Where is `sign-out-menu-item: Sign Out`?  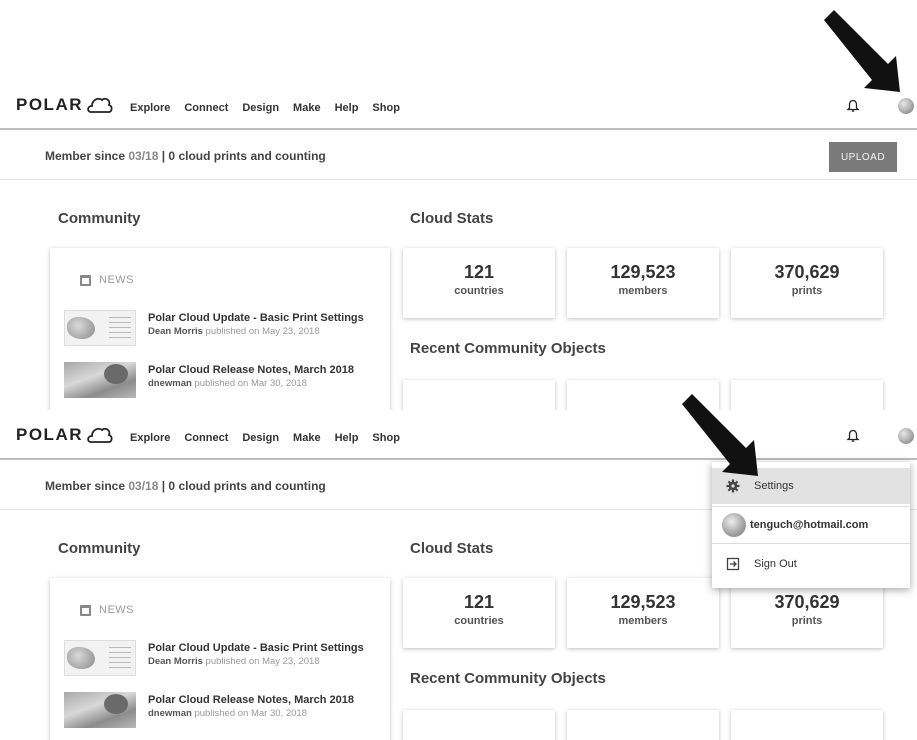
sign-out-menu-item: Sign Out is located at coordinates (811, 564).